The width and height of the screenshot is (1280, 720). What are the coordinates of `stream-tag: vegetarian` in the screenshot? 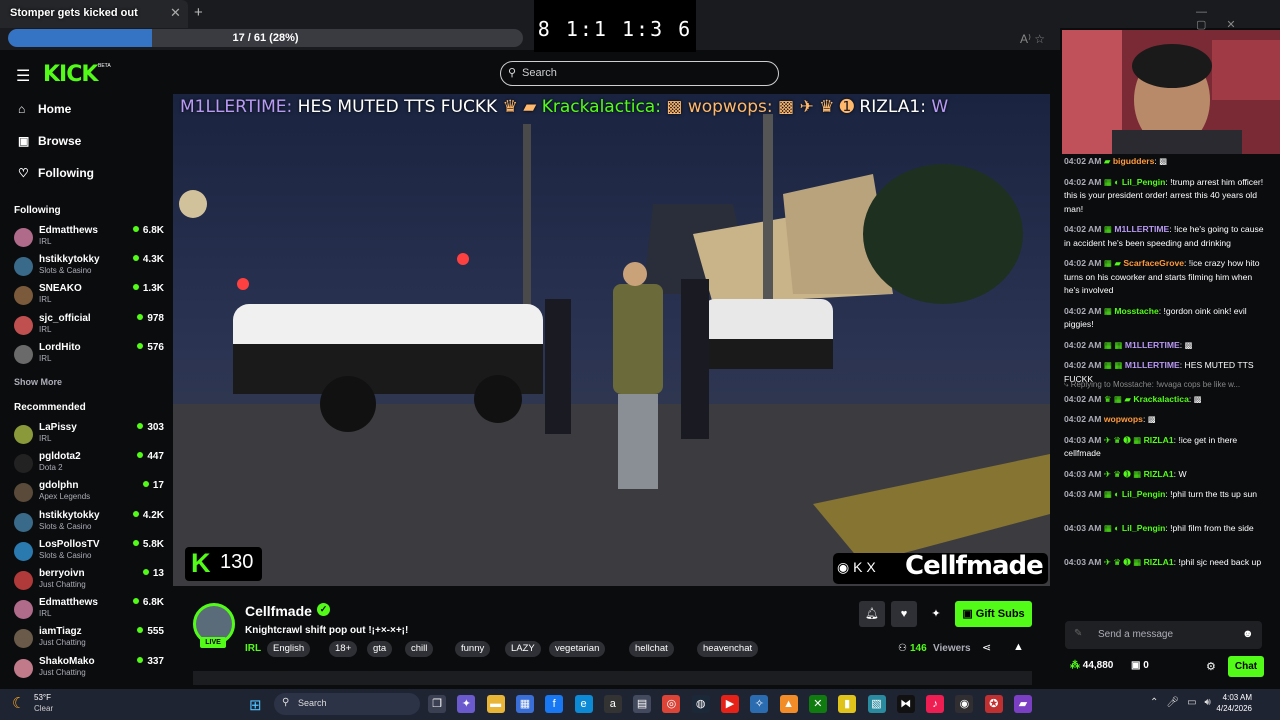 It's located at (577, 649).